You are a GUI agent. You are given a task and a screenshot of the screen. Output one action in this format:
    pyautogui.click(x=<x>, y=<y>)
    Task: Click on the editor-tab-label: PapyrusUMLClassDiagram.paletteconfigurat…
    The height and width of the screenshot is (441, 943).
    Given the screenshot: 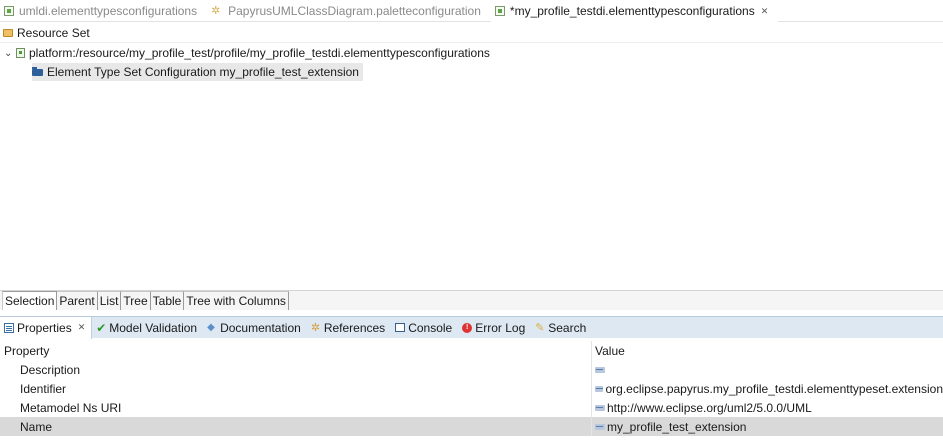 What is the action you would take?
    pyautogui.click(x=354, y=11)
    